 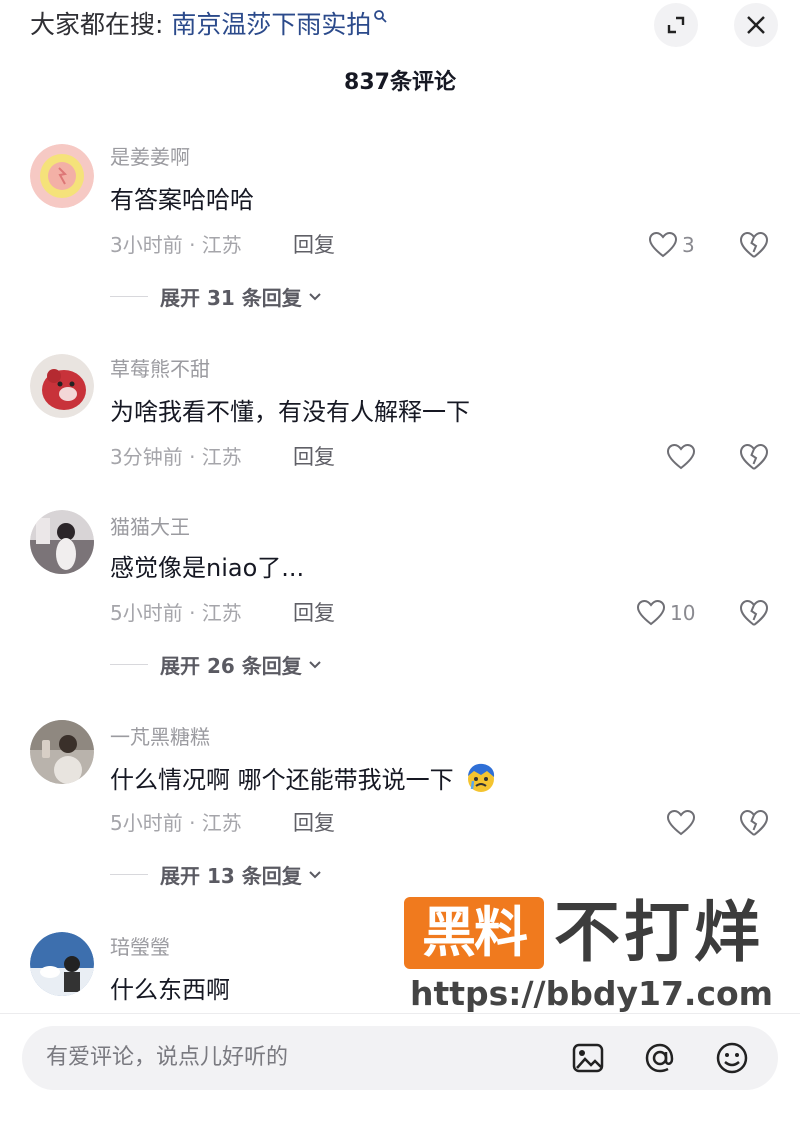 I want to click on close-button, so click(x=756, y=25).